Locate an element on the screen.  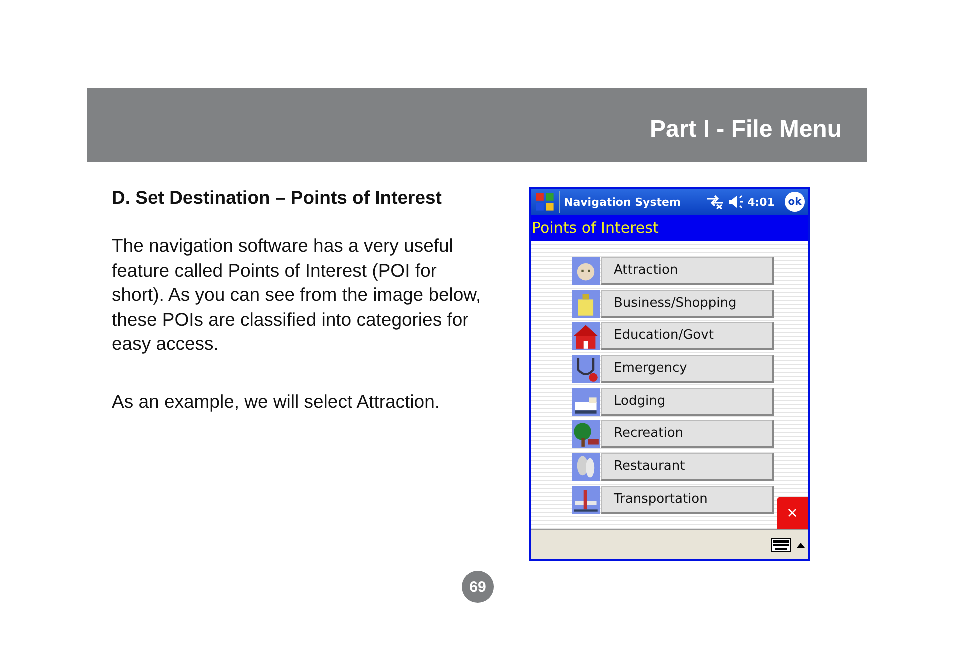
bed-icon is located at coordinates (586, 402).